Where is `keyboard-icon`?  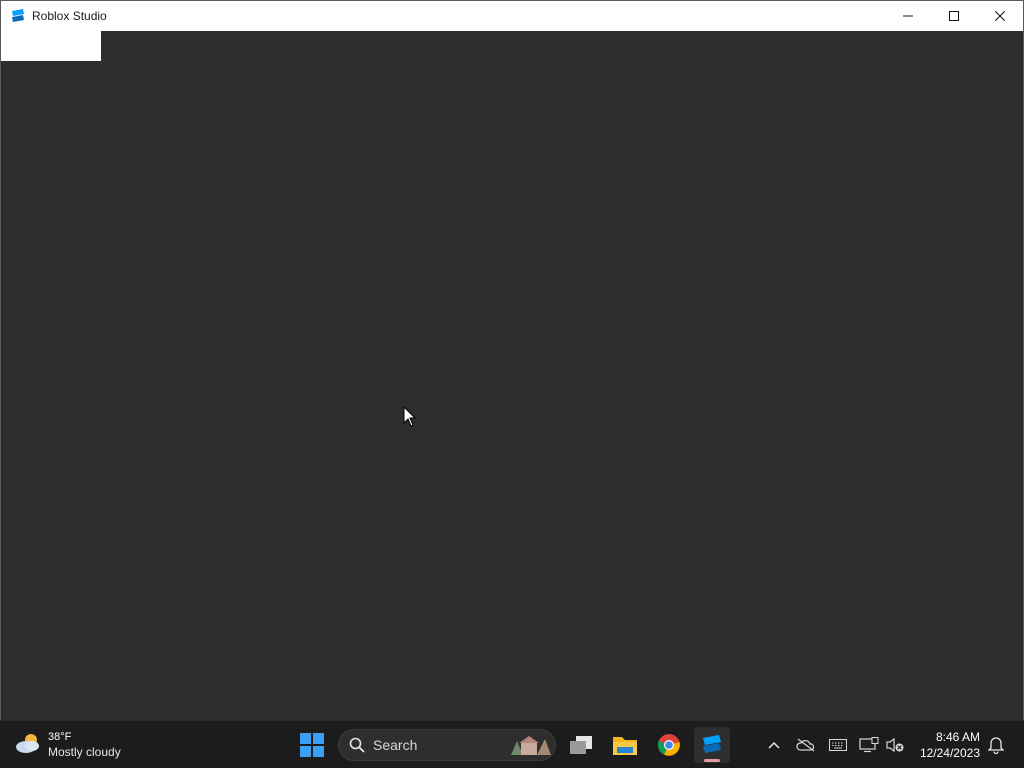
keyboard-icon is located at coordinates (838, 745).